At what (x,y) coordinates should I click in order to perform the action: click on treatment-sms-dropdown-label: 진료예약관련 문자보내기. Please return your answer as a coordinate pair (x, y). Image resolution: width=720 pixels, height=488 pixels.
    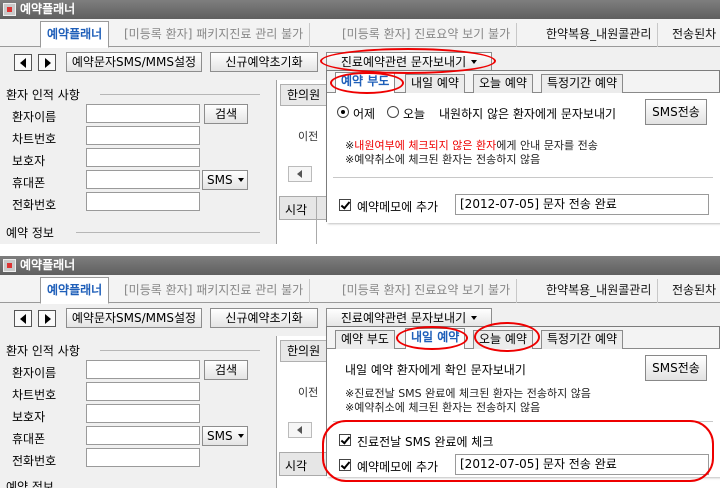
    Looking at the image, I should click on (403, 62).